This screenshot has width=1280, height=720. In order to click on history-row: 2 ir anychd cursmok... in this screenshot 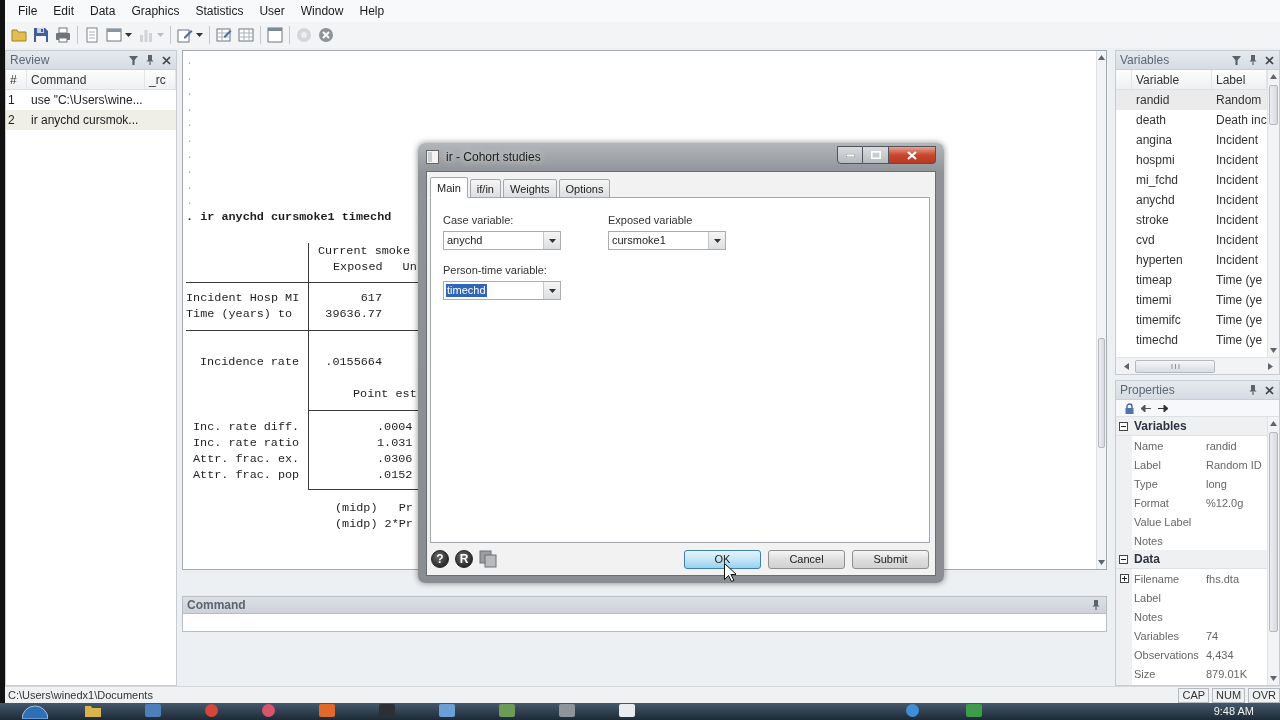, I will do `click(91, 120)`.